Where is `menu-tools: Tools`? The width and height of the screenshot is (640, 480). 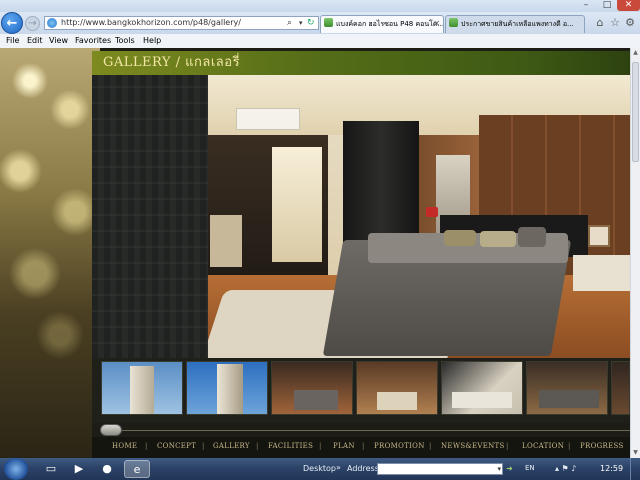
menu-tools: Tools is located at coordinates (125, 41).